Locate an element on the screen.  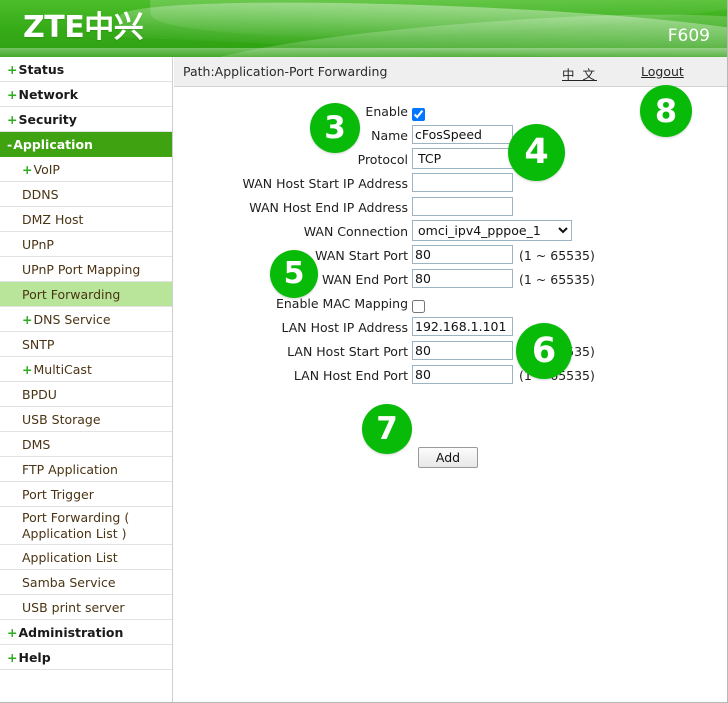
sidebar-item-voip: +VoIP is located at coordinates (86, 169).